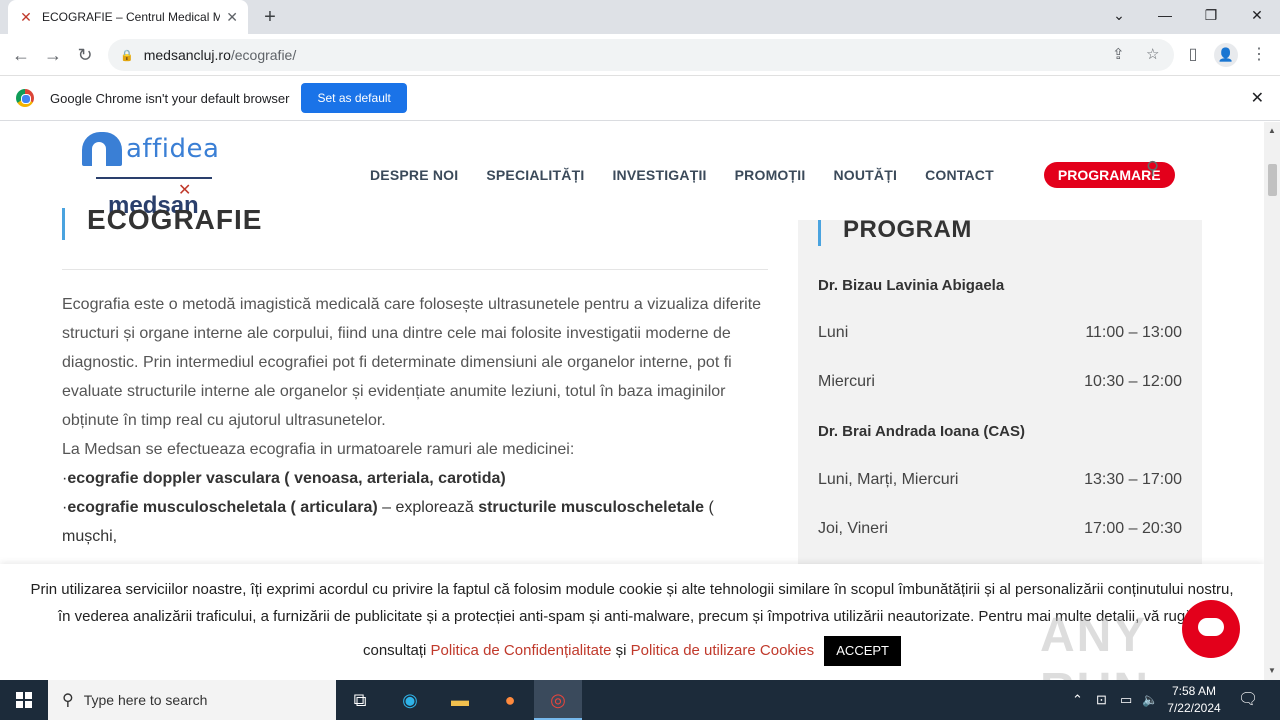 Image resolution: width=1280 pixels, height=720 pixels. I want to click on bookmark-star-icon: ☆, so click(1152, 54).